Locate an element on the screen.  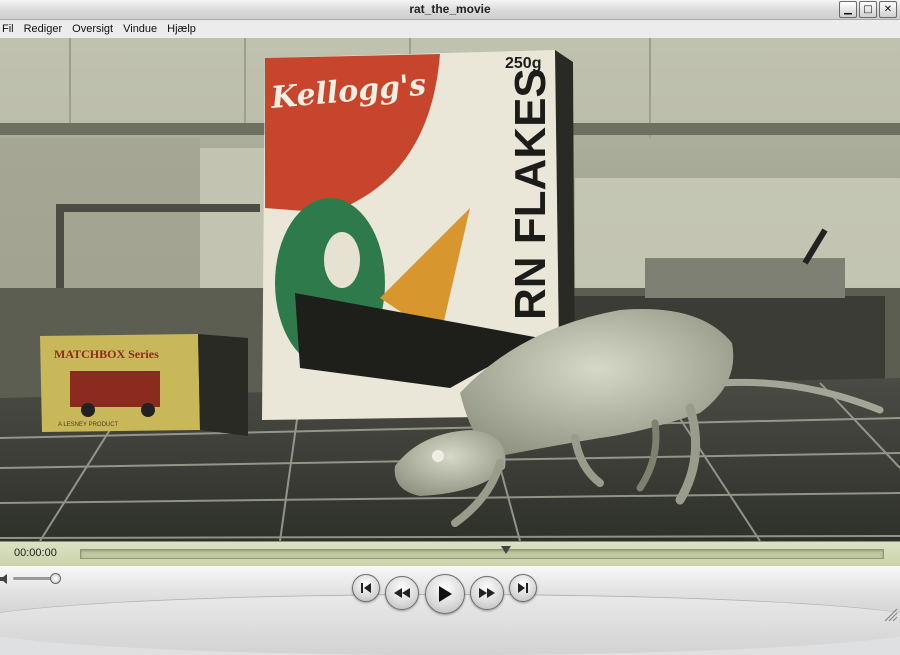
rewind-button is located at coordinates (402, 593).